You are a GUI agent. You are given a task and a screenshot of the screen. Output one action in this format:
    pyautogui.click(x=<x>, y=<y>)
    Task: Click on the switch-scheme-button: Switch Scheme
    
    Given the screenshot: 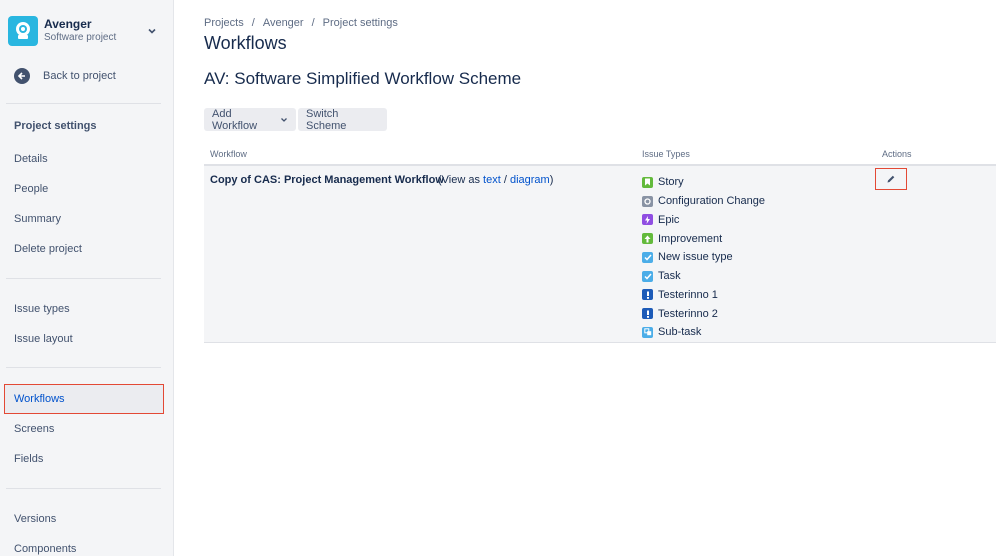 What is the action you would take?
    pyautogui.click(x=342, y=120)
    